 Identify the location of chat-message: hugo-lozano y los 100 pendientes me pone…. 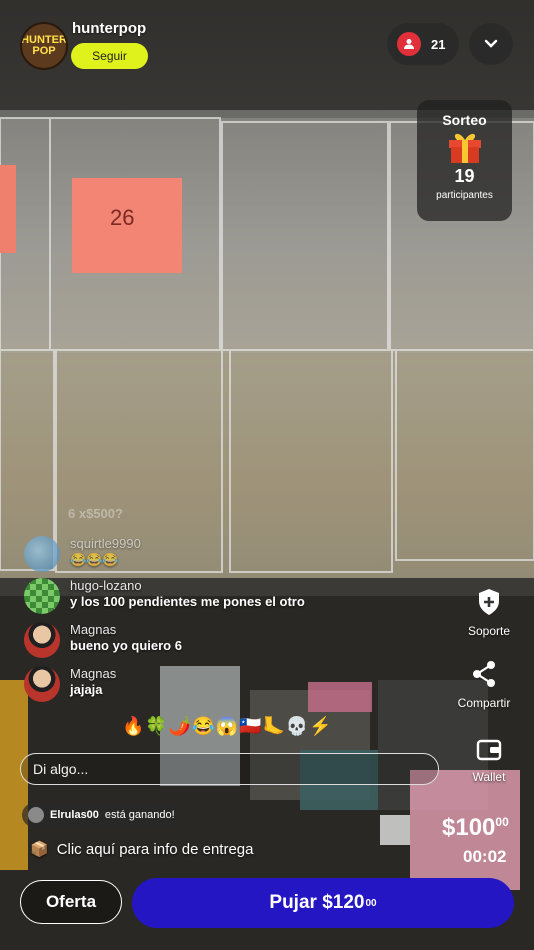
(164, 596).